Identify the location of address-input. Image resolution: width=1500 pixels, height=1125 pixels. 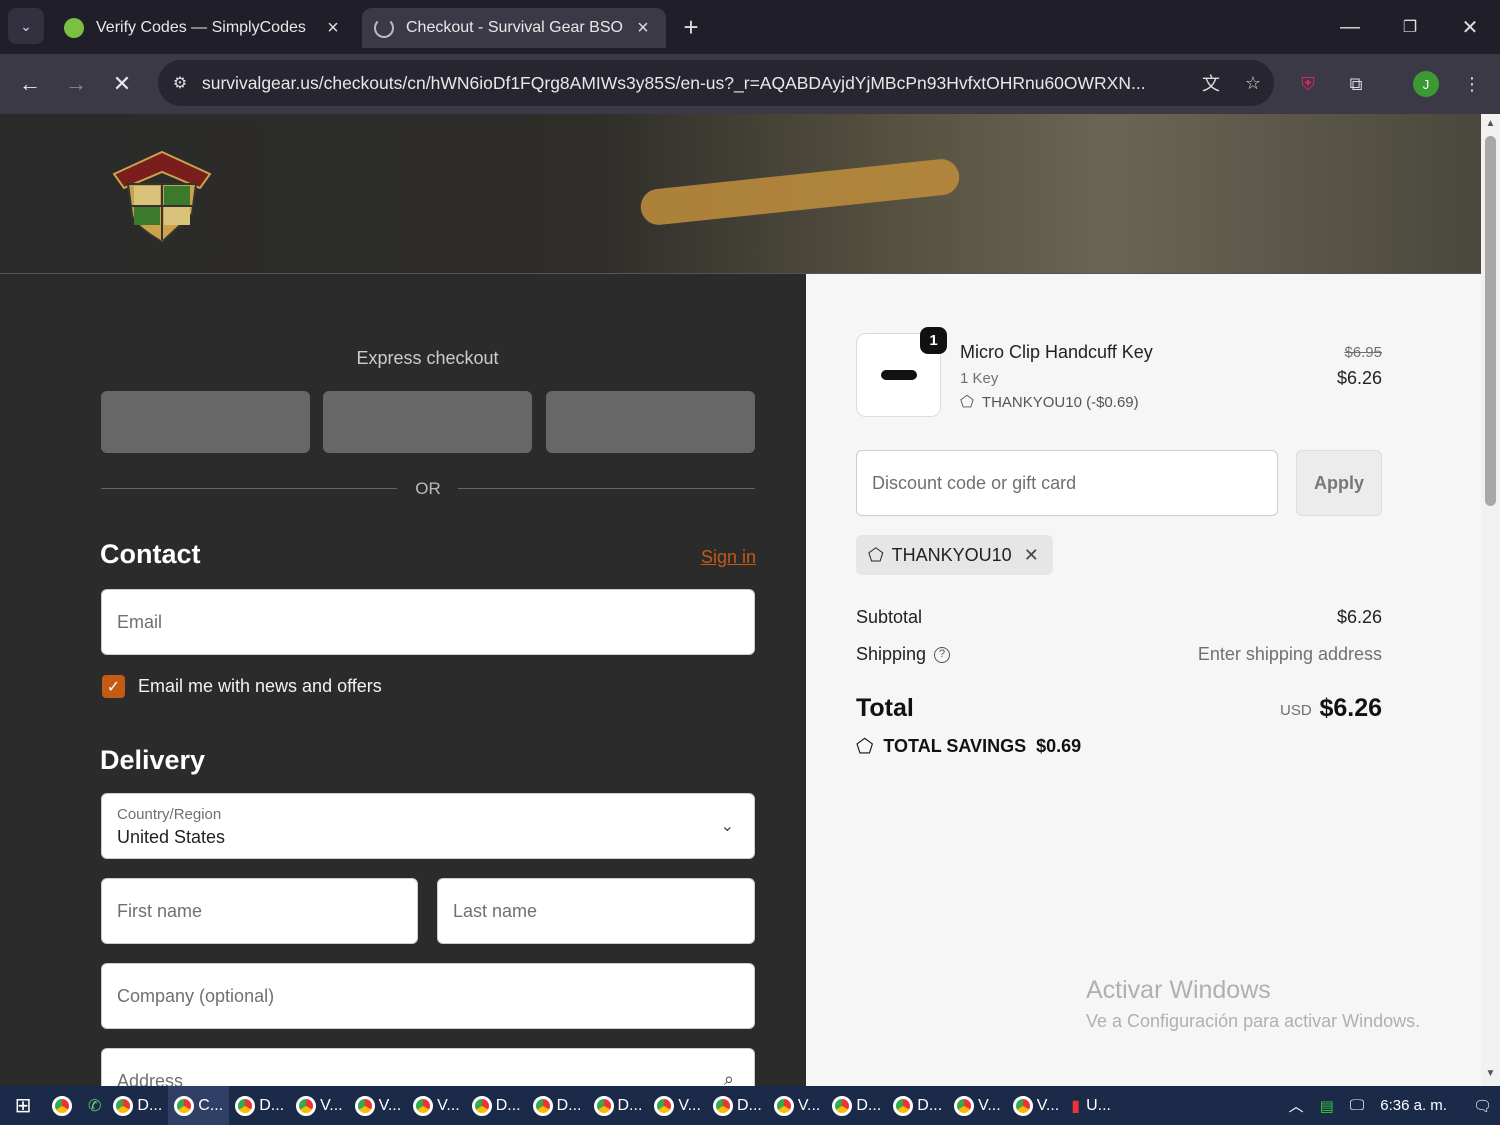
(428, 1067).